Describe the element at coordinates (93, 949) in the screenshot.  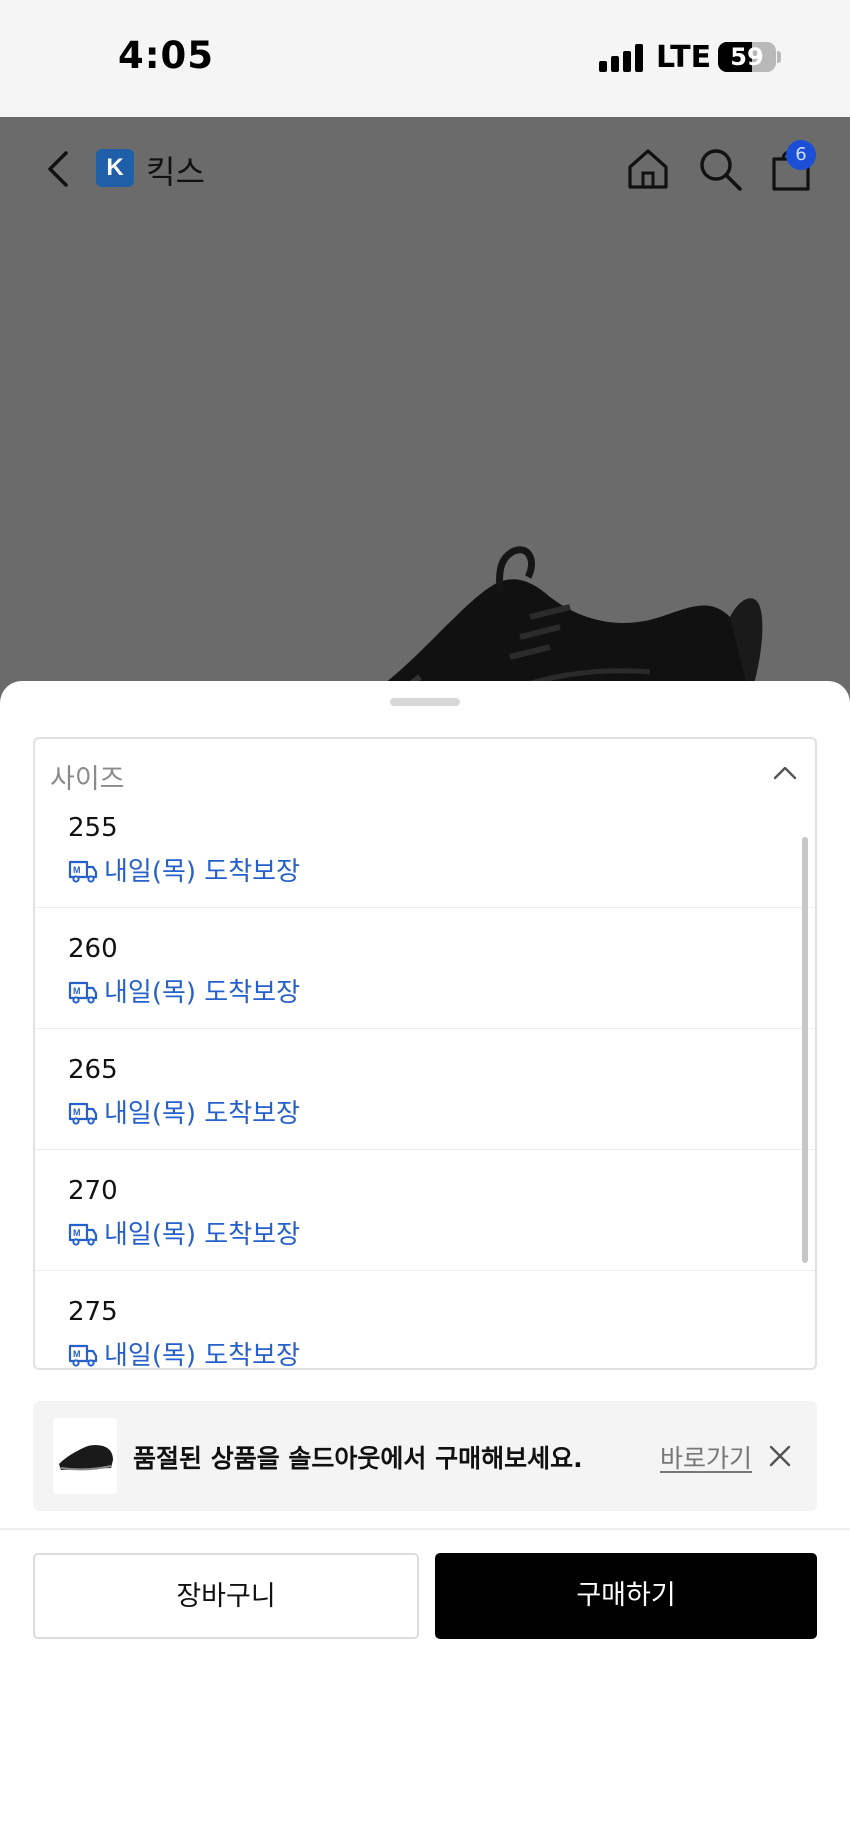
I see `option-size-label: 260` at that location.